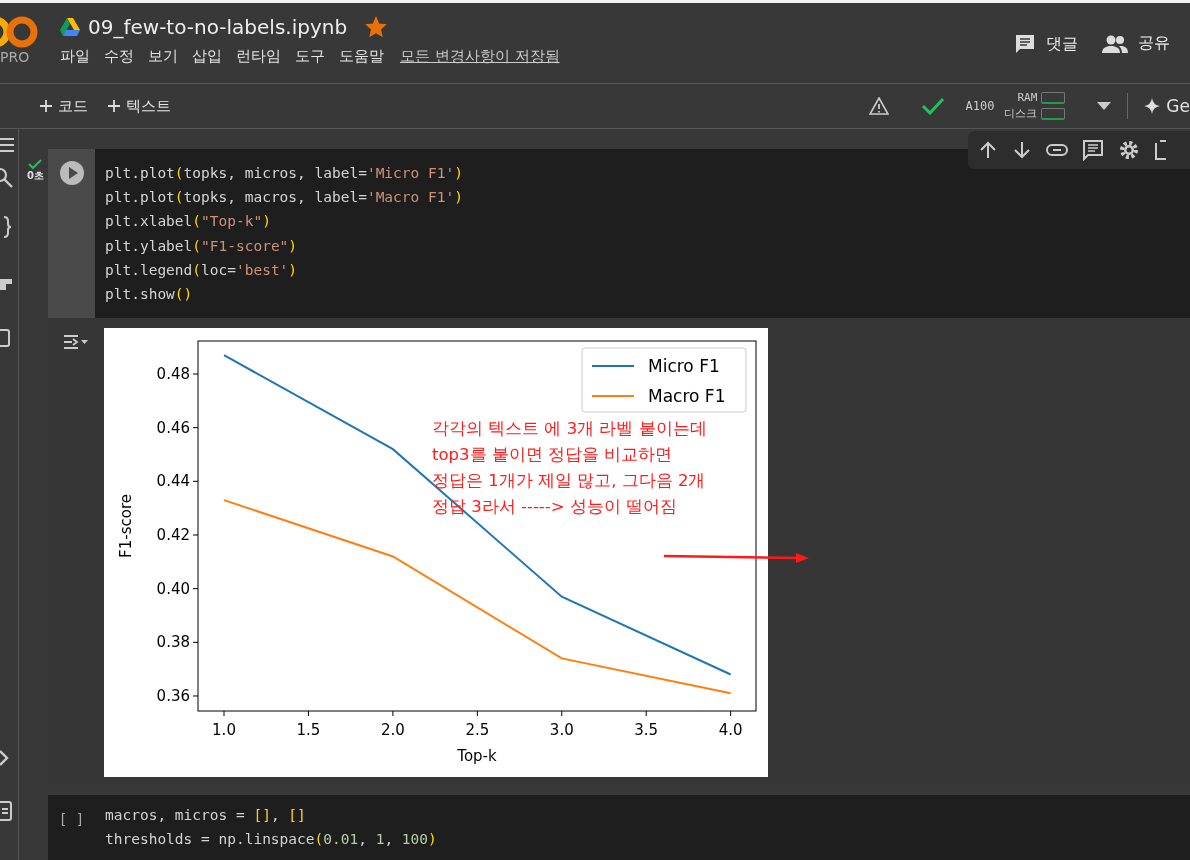 The height and width of the screenshot is (860, 1190). I want to click on disk-meter-icon, so click(1053, 113).